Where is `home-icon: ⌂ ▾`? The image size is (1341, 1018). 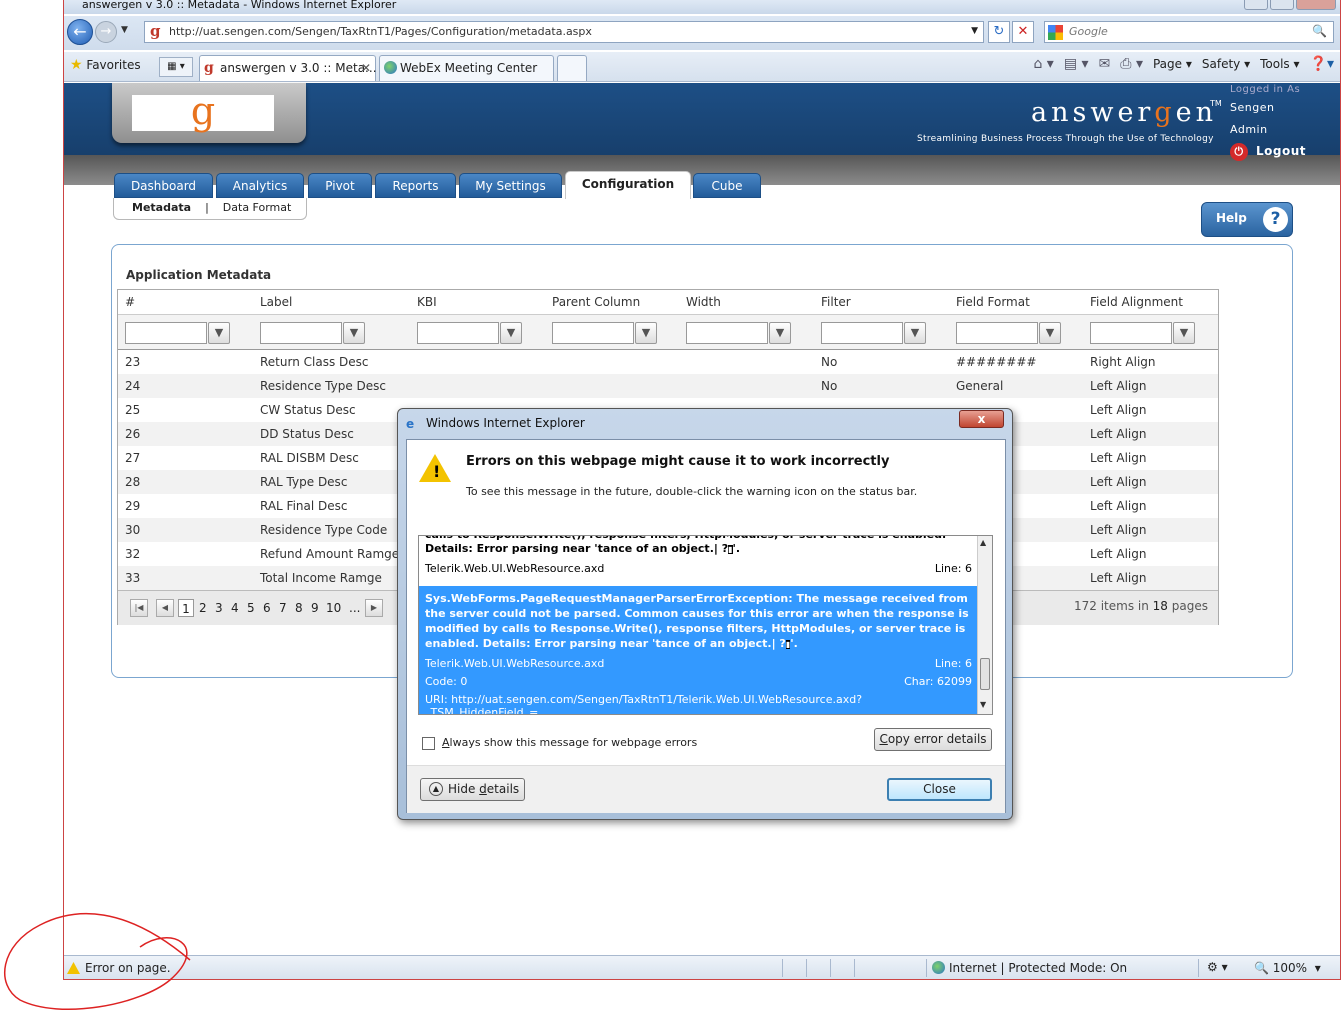 home-icon: ⌂ ▾ is located at coordinates (1043, 64).